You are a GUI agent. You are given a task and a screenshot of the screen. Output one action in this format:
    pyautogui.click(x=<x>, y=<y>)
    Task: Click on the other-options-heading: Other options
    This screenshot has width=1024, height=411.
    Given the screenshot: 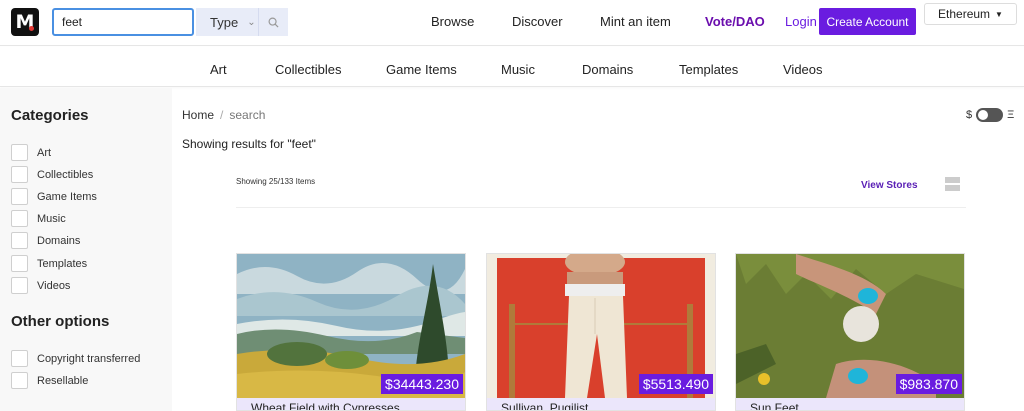 What is the action you would take?
    pyautogui.click(x=60, y=321)
    